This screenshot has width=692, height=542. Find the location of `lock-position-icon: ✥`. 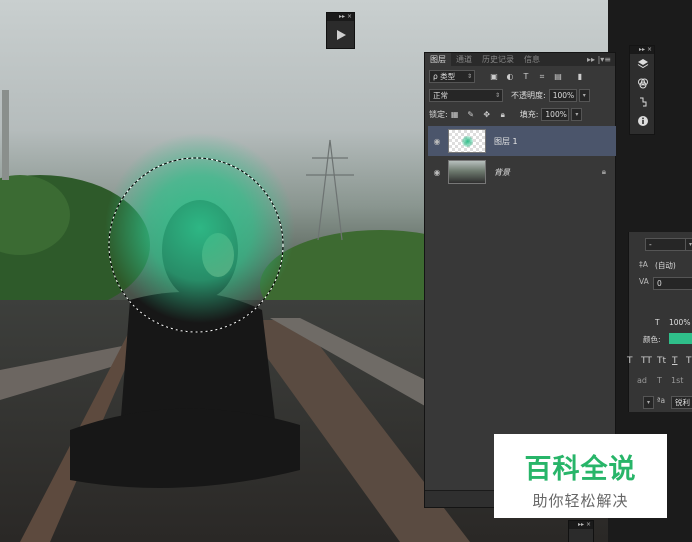

lock-position-icon: ✥ is located at coordinates (487, 115).